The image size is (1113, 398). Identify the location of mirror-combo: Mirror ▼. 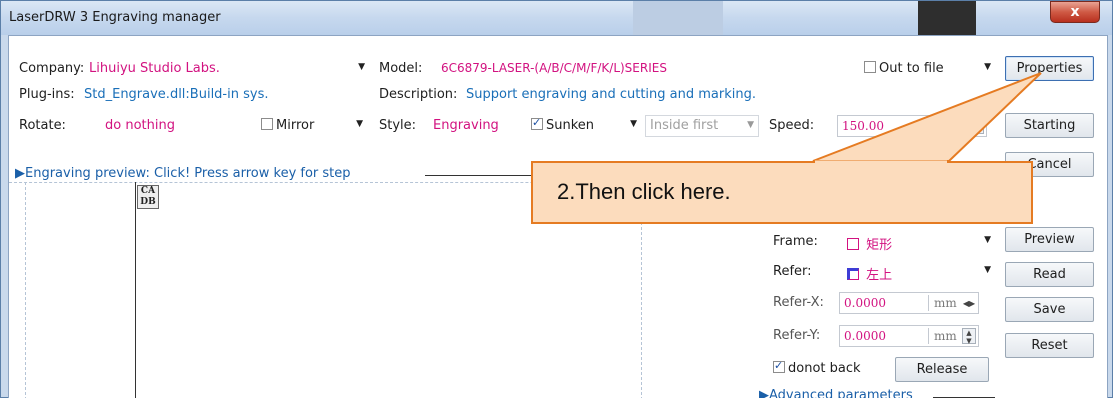
(313, 126).